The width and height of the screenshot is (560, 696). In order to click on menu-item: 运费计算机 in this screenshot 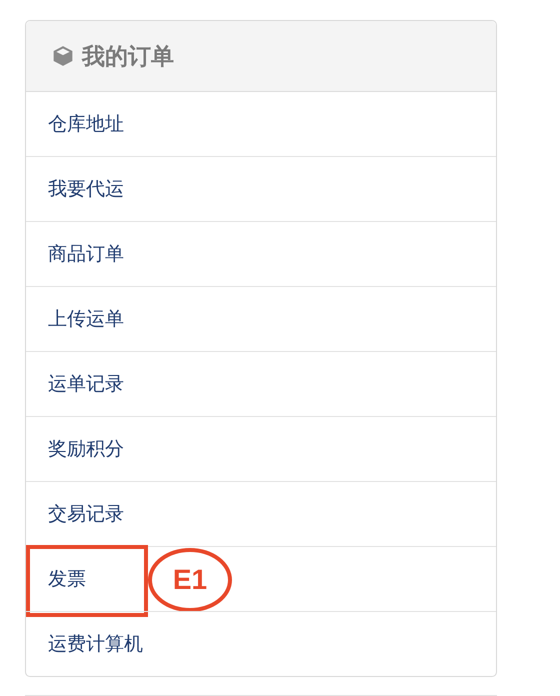, I will do `click(84, 644)`.